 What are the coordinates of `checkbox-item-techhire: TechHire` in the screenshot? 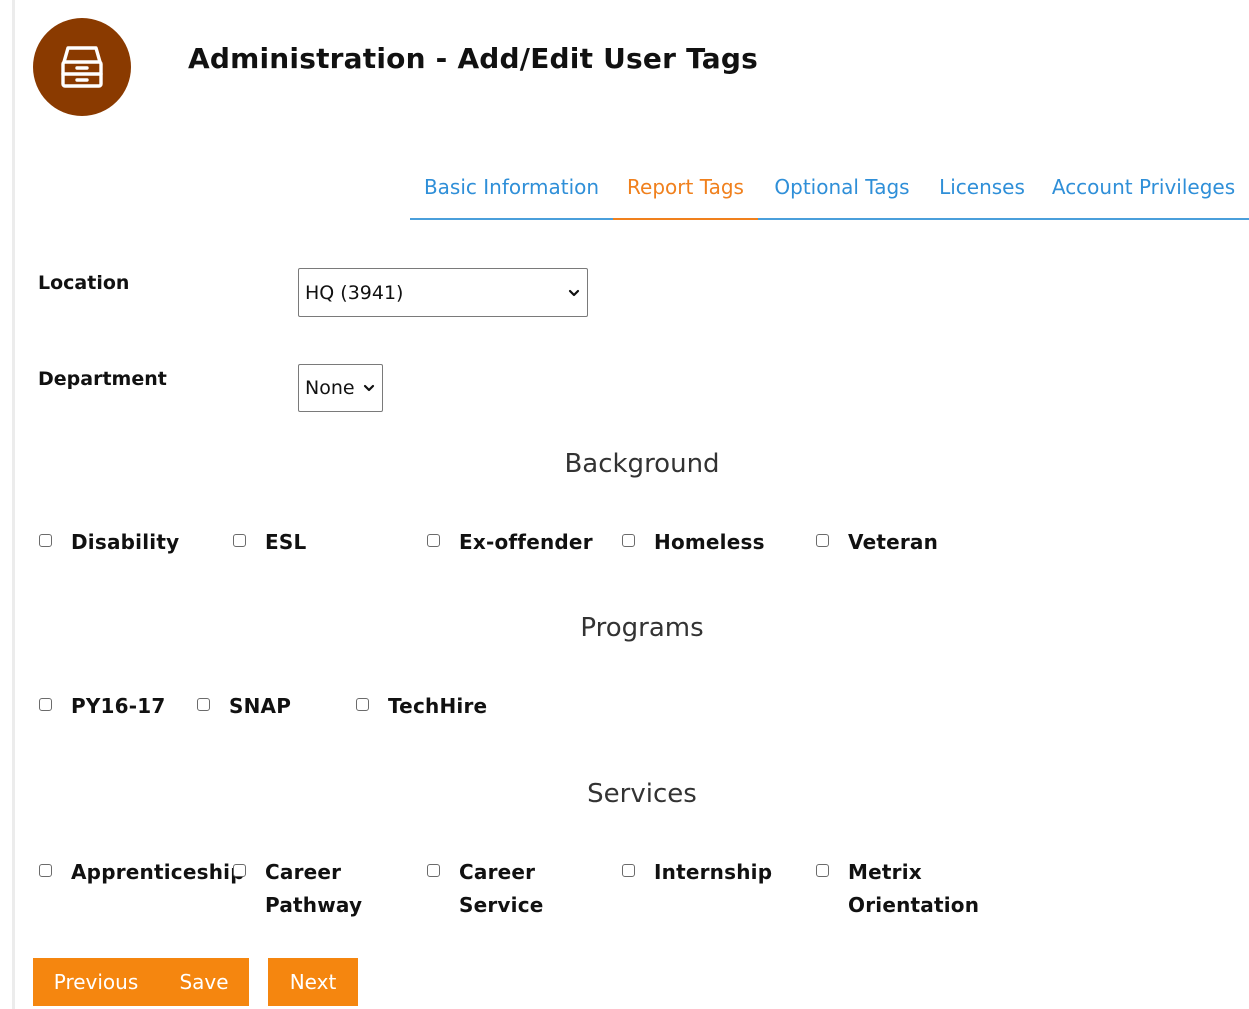 It's located at (421, 706).